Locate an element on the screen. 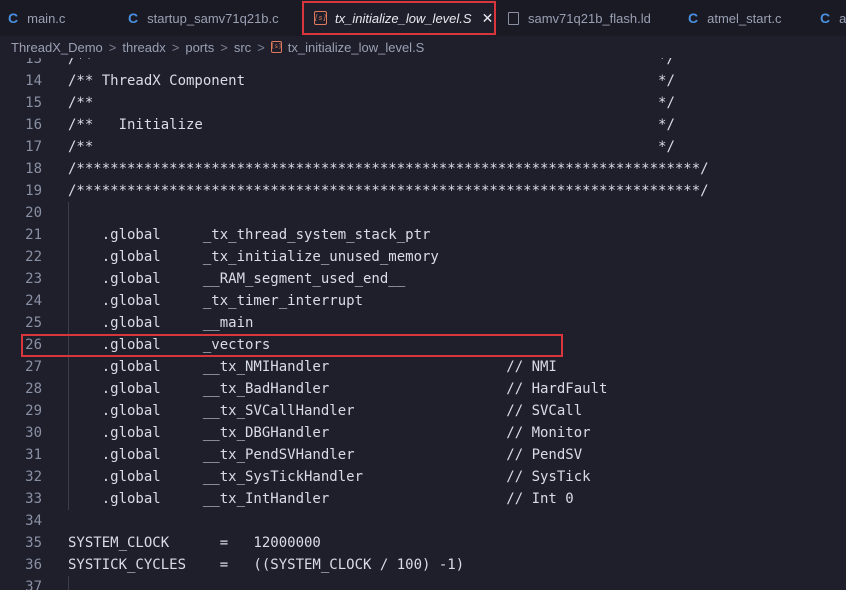  line-number: 14 is located at coordinates (33, 81).